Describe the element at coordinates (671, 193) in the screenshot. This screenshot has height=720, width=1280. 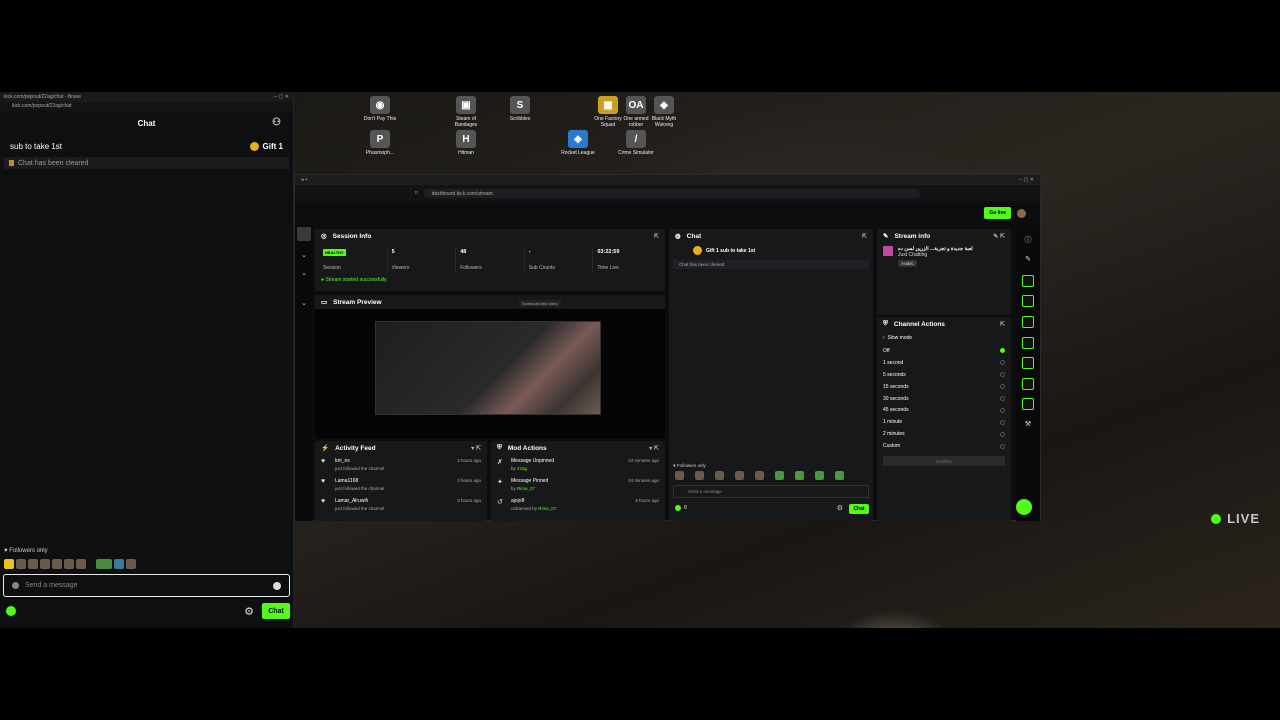
I see `address-bar: dashboard.kick.com/stream` at that location.